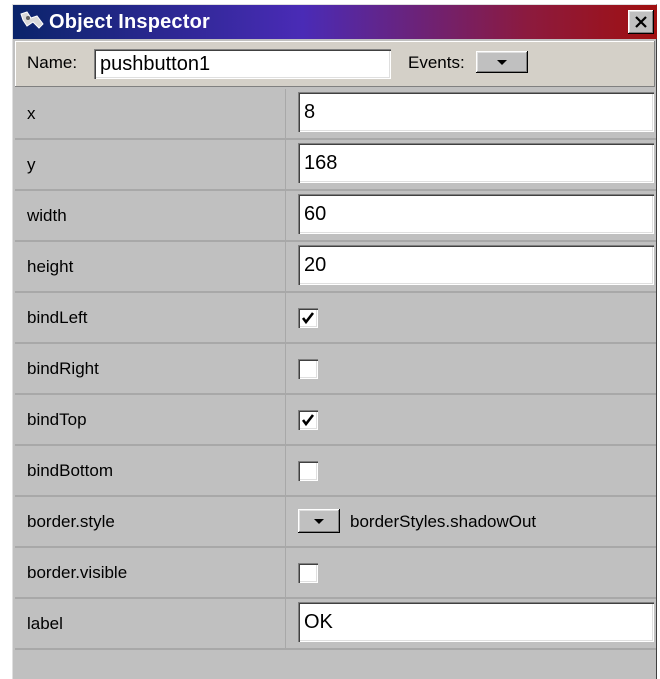  What do you see at coordinates (57, 419) in the screenshot?
I see `property-name: bindTop` at bounding box center [57, 419].